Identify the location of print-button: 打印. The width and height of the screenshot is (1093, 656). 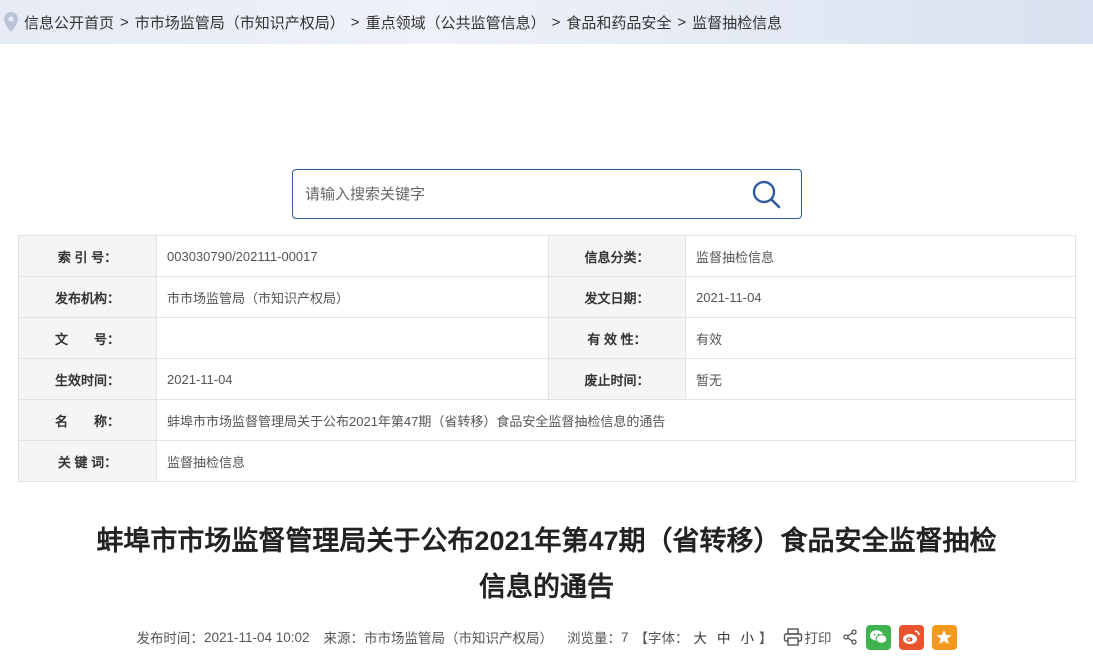
(807, 637).